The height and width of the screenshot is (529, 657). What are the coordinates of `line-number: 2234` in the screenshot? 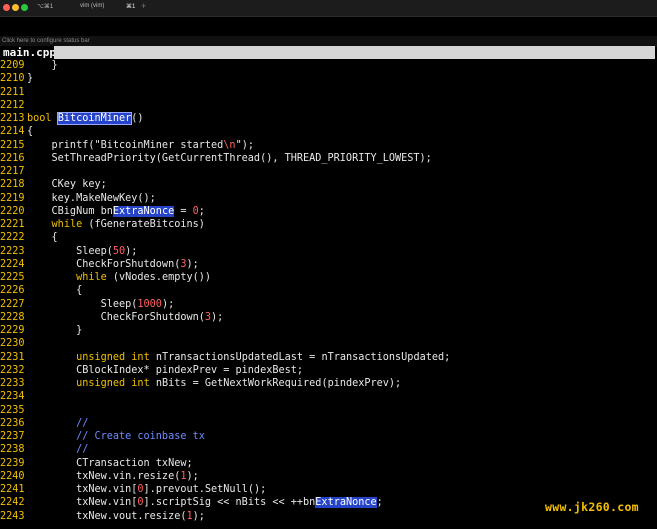 It's located at (12, 397).